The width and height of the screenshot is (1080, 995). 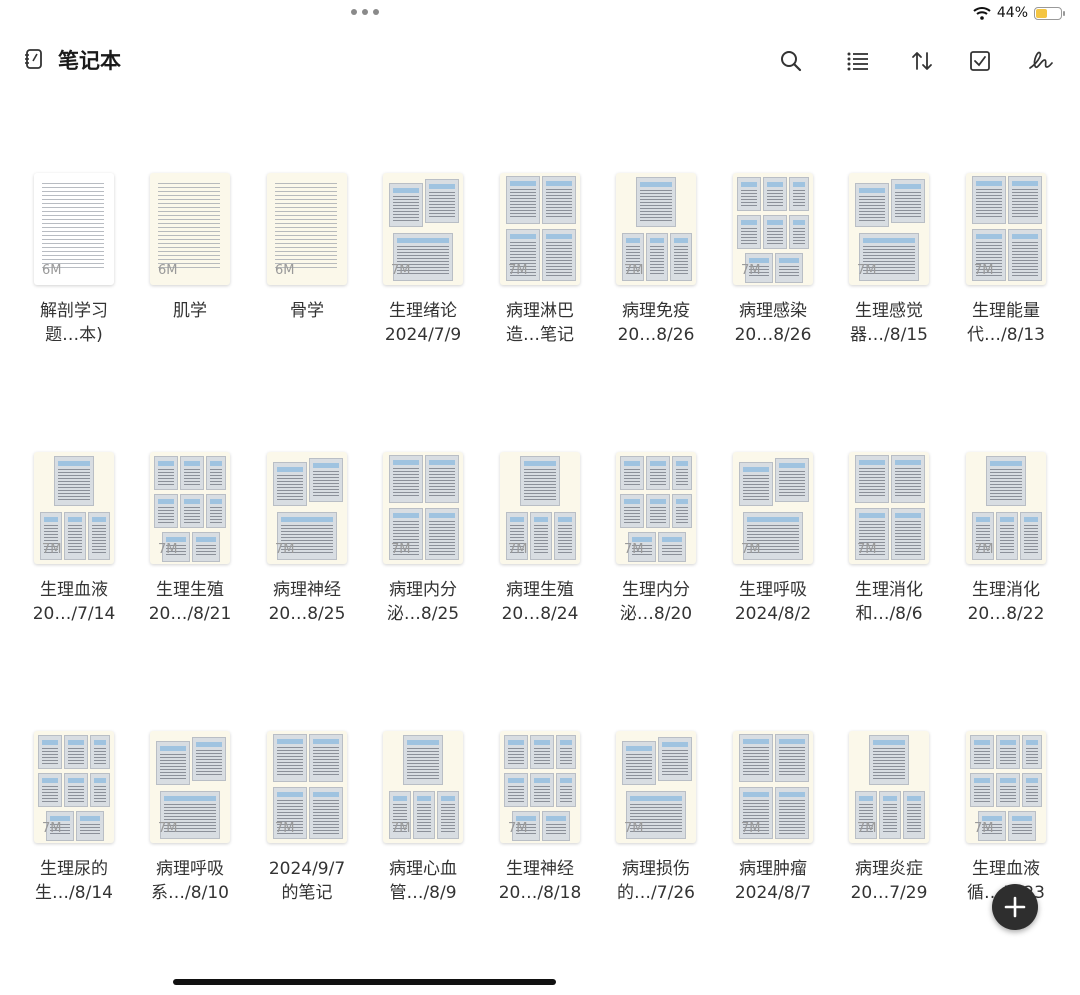 What do you see at coordinates (773, 602) in the screenshot?
I see `notebook-title: 生理呼吸 2024/8/2` at bounding box center [773, 602].